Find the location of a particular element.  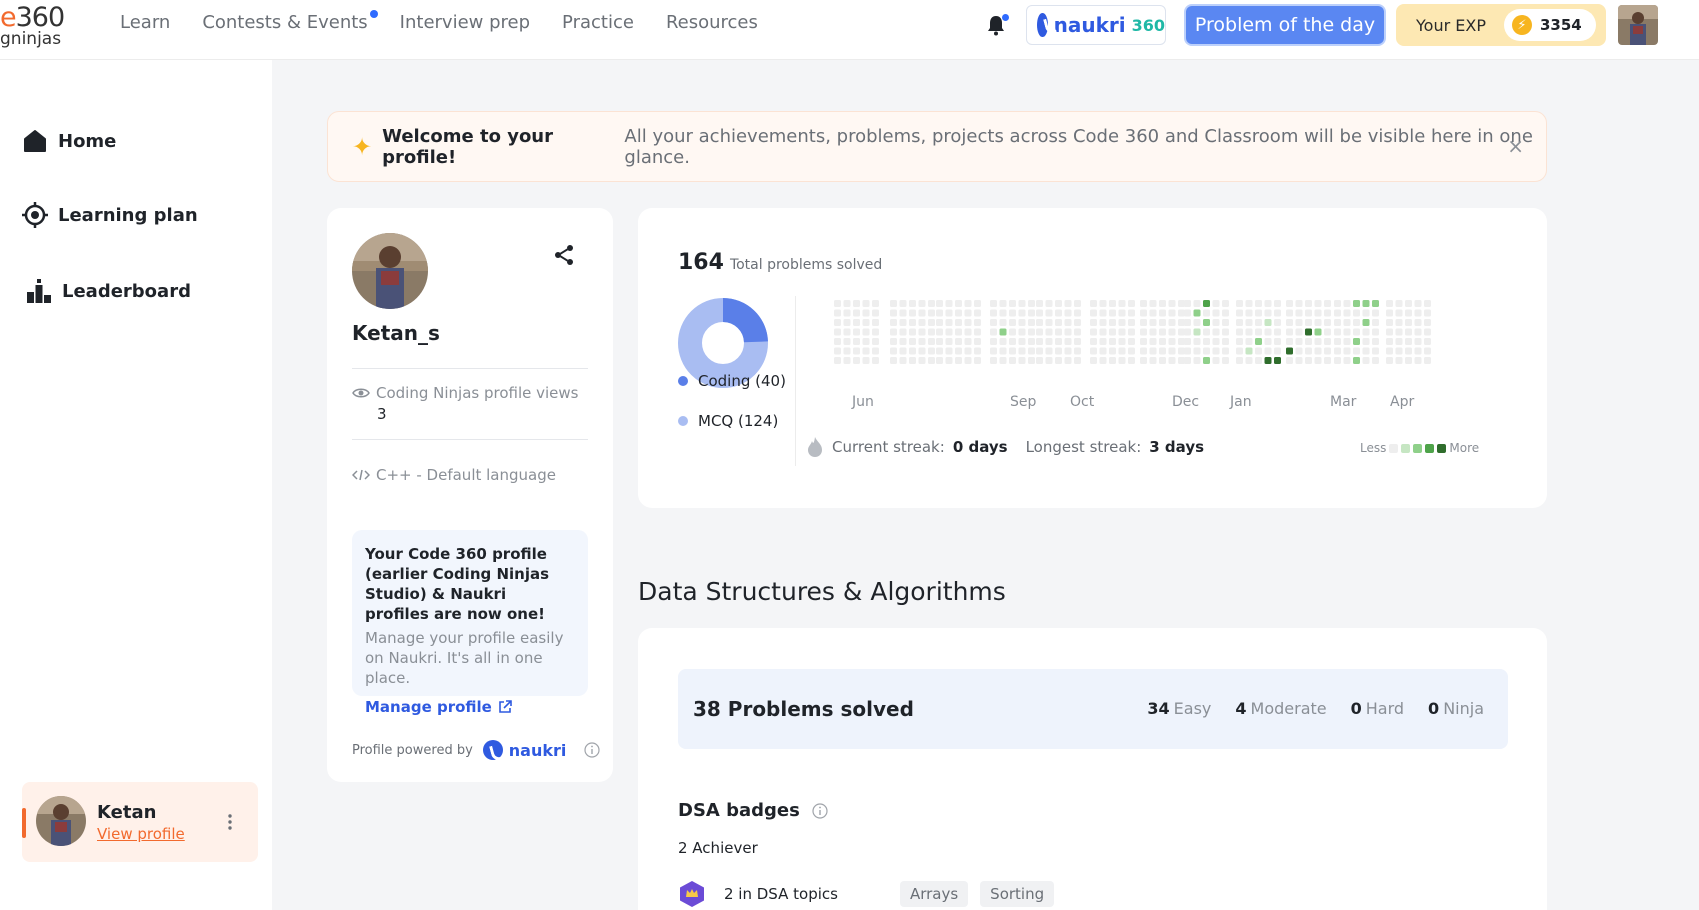

longest-streak-label: Longest streak: is located at coordinates (1083, 447).